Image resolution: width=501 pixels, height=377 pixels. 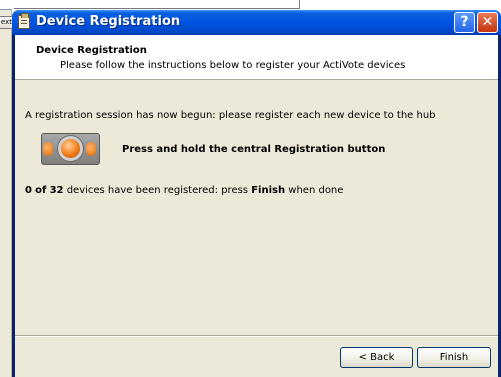 I want to click on voting-device-icon, so click(x=70, y=149).